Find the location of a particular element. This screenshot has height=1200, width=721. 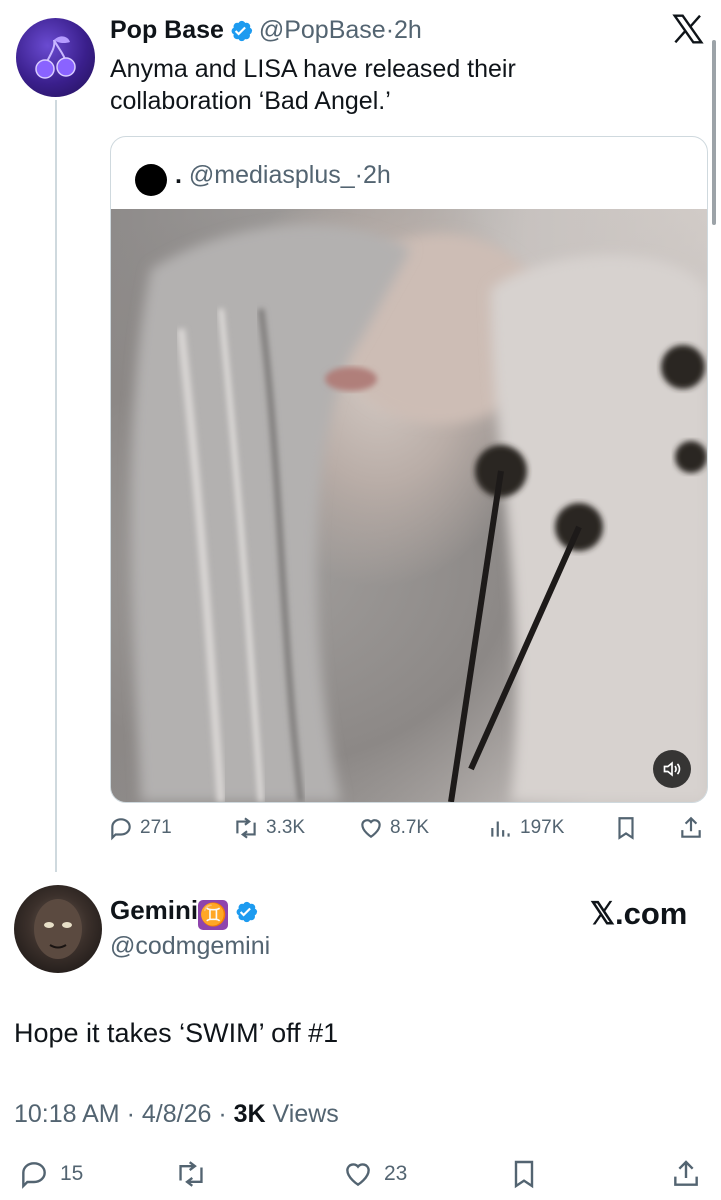

reply-button: 271 is located at coordinates (140, 828).